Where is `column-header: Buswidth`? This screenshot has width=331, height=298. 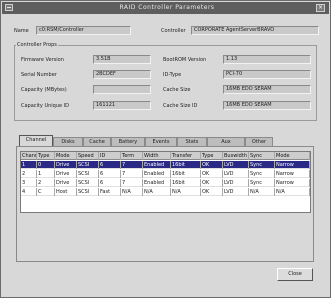
column-header: Buswidth is located at coordinates (236, 156).